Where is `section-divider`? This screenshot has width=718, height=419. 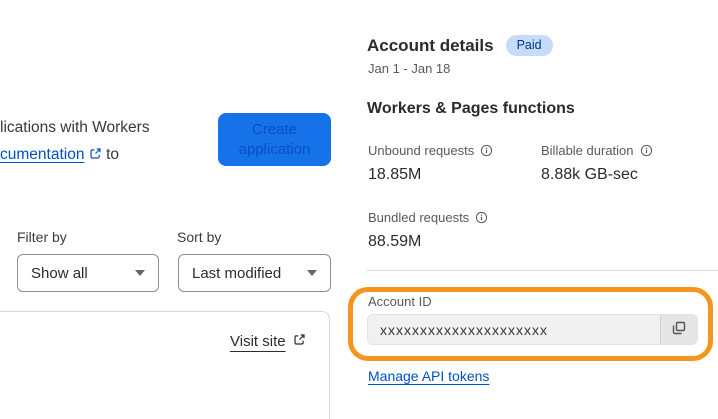
section-divider is located at coordinates (542, 270).